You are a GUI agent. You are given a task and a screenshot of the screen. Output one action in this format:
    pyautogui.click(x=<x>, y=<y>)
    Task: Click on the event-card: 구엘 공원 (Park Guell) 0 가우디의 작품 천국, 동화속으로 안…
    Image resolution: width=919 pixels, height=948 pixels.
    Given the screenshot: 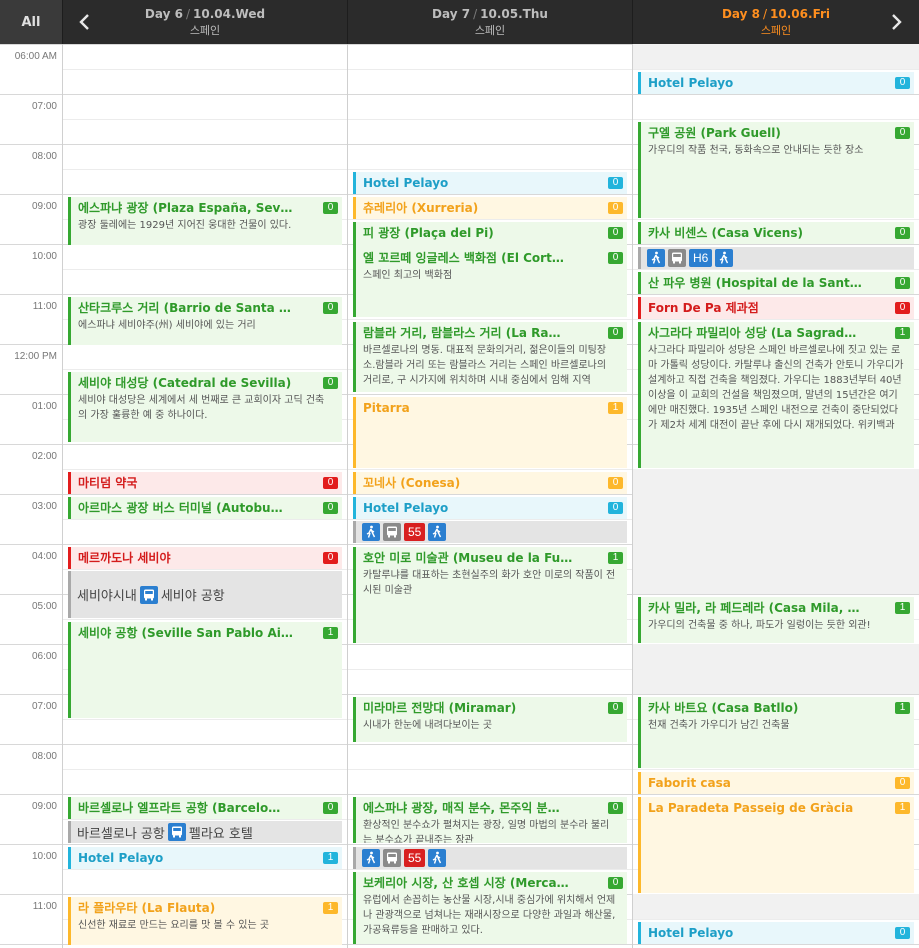 What is the action you would take?
    pyautogui.click(x=776, y=170)
    